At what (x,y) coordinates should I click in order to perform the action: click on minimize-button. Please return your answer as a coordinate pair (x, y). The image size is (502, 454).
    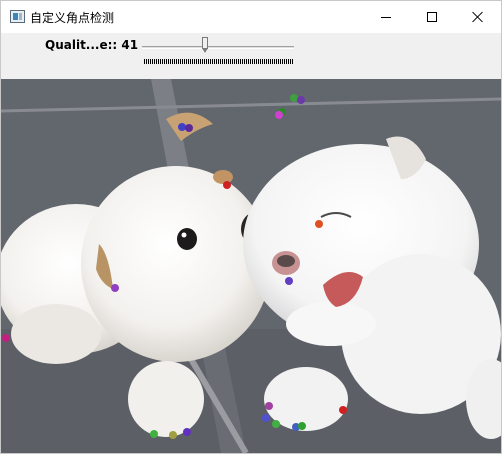
    Looking at the image, I should click on (386, 17).